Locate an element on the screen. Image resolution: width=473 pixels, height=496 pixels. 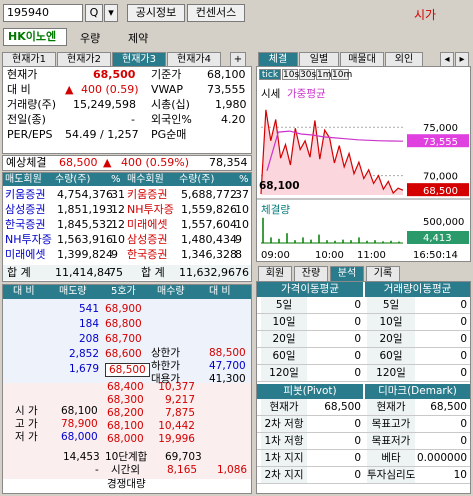
stock-code-input: 195940 is located at coordinates (43, 13).